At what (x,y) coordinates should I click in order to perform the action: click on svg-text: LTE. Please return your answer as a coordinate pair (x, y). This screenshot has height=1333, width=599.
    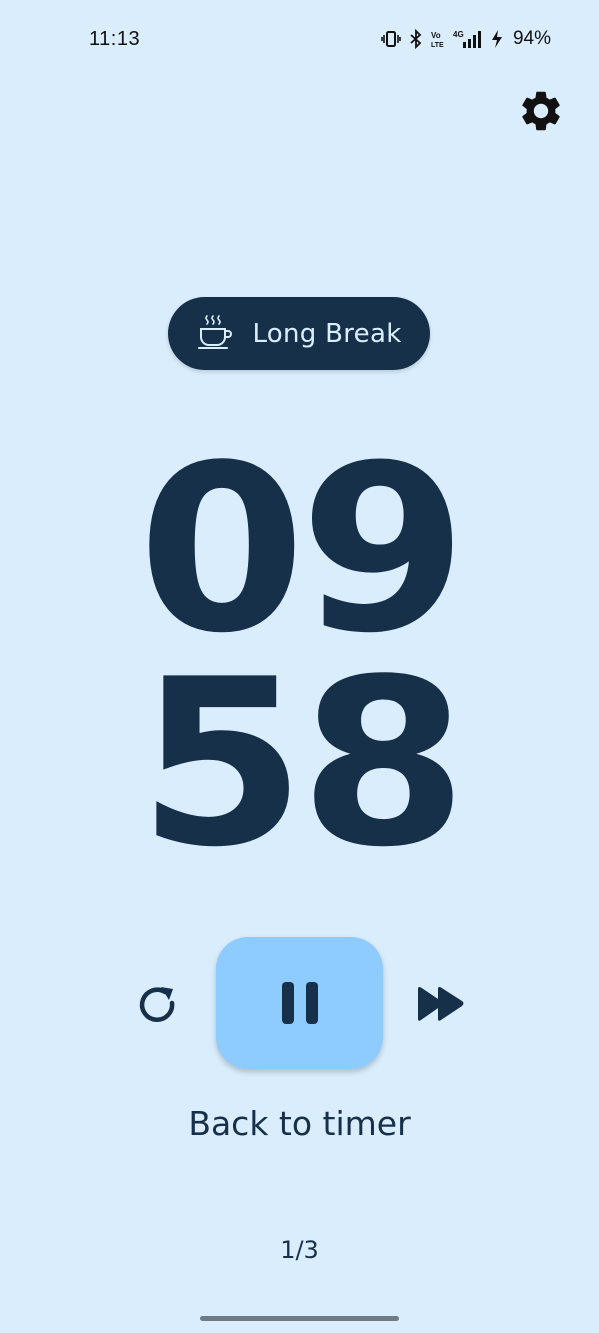
    Looking at the image, I should click on (437, 45).